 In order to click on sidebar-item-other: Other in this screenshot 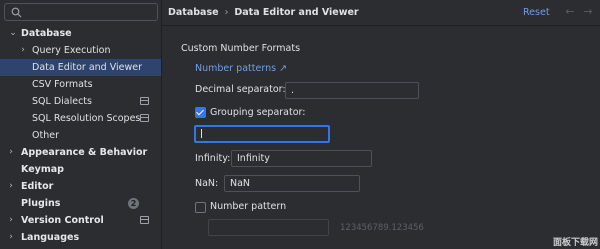, I will do `click(80, 135)`.